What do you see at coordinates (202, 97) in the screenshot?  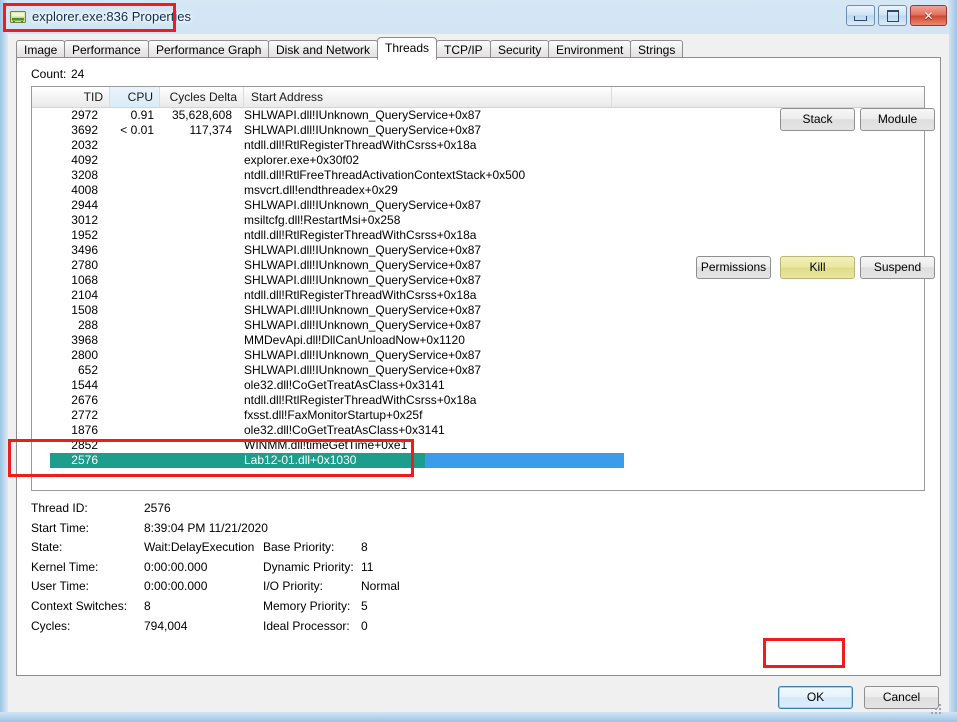 I see `column-header-cyc: Cycles Delta` at bounding box center [202, 97].